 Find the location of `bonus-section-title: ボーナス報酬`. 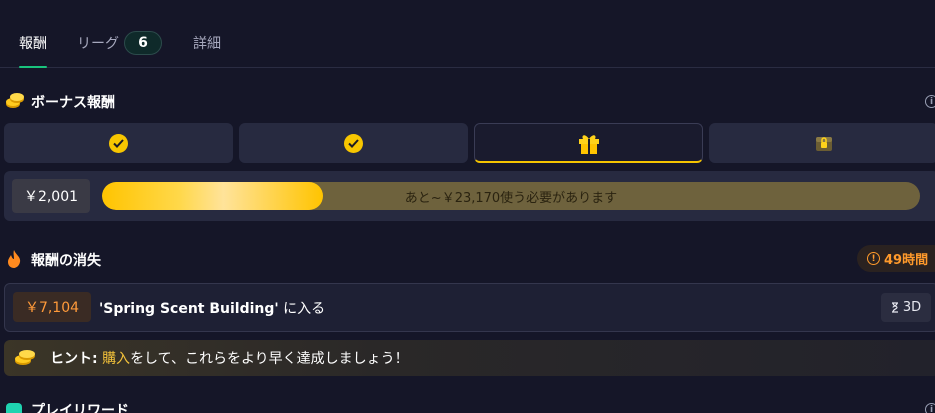

bonus-section-title: ボーナス報酬 is located at coordinates (73, 103).